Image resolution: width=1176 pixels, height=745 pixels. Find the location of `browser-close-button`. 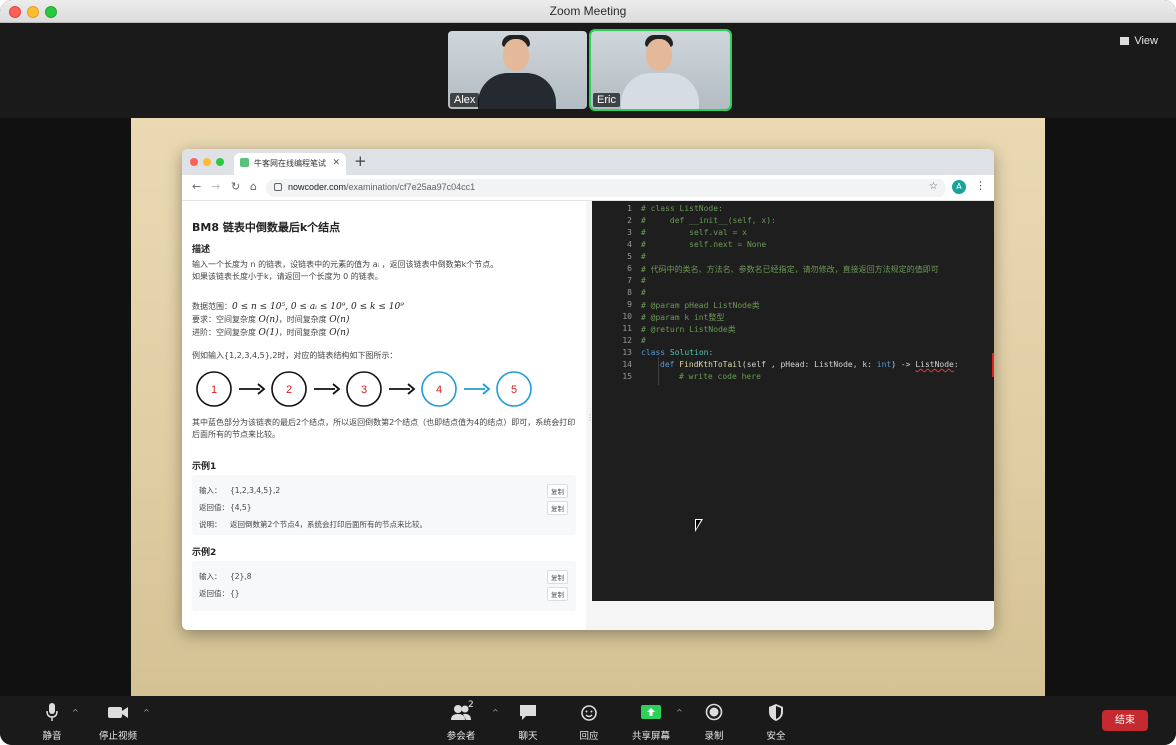

browser-close-button is located at coordinates (194, 162).